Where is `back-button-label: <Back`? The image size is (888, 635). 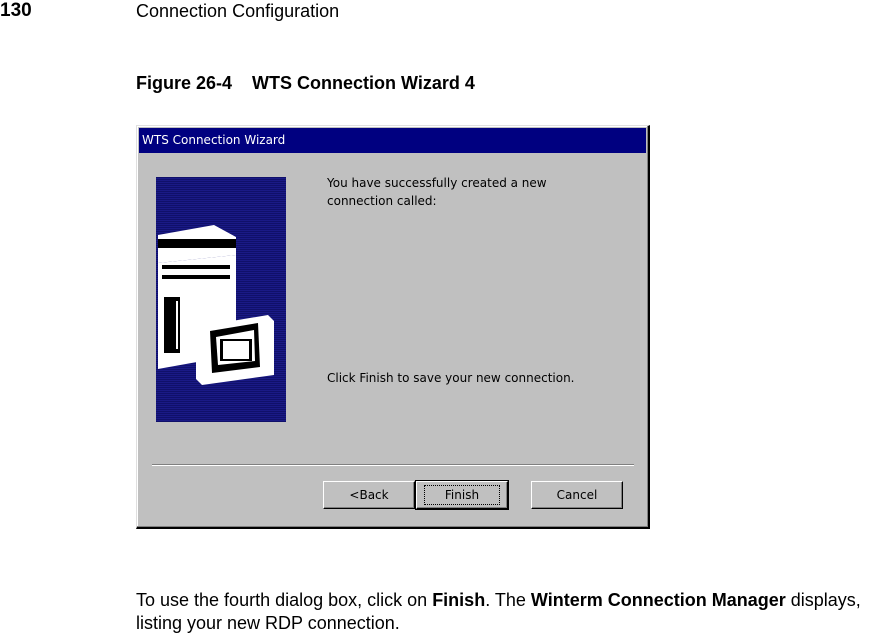
back-button-label: <Back is located at coordinates (369, 495).